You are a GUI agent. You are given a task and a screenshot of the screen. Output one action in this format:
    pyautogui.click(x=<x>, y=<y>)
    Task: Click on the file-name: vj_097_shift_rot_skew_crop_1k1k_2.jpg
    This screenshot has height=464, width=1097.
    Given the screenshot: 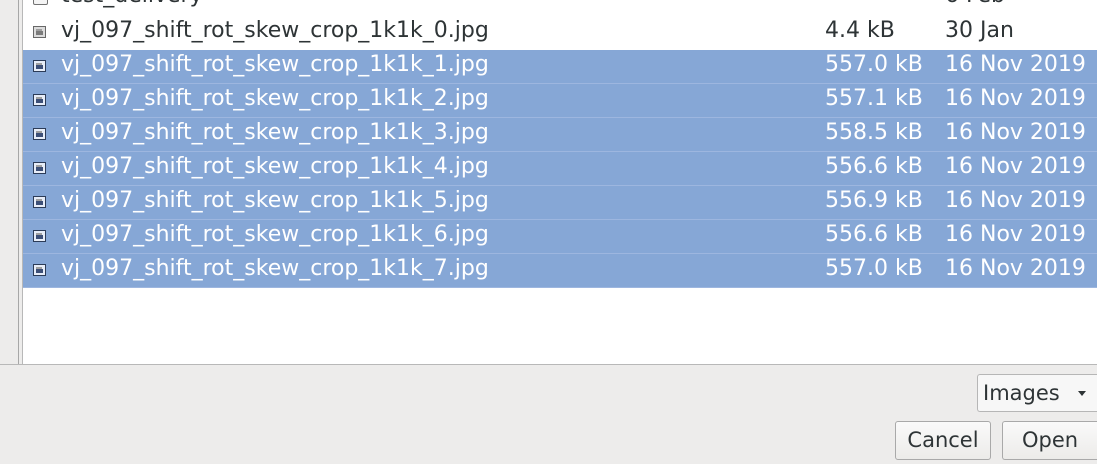 What is the action you would take?
    pyautogui.click(x=275, y=98)
    